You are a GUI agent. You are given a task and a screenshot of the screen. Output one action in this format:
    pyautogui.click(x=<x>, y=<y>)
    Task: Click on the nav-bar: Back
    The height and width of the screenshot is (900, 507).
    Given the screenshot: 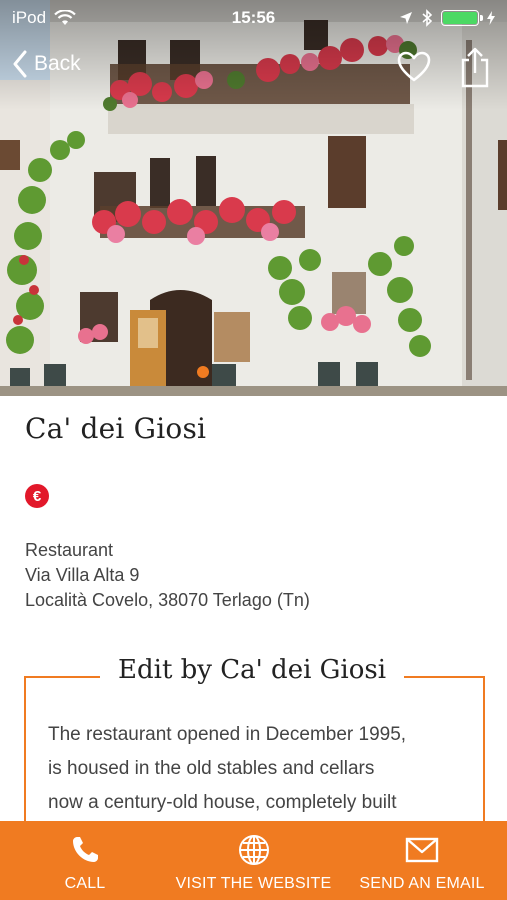 What is the action you would take?
    pyautogui.click(x=253, y=68)
    